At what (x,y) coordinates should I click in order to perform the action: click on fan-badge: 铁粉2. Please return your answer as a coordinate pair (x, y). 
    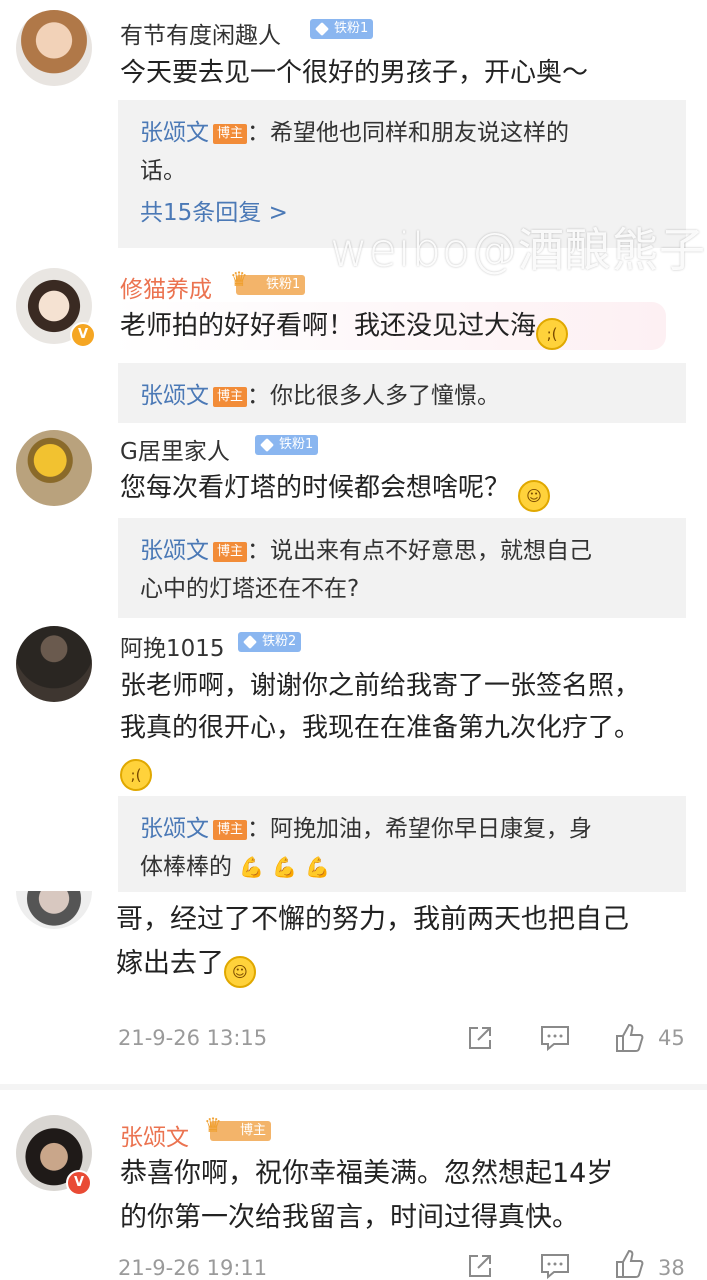
    Looking at the image, I should click on (270, 642).